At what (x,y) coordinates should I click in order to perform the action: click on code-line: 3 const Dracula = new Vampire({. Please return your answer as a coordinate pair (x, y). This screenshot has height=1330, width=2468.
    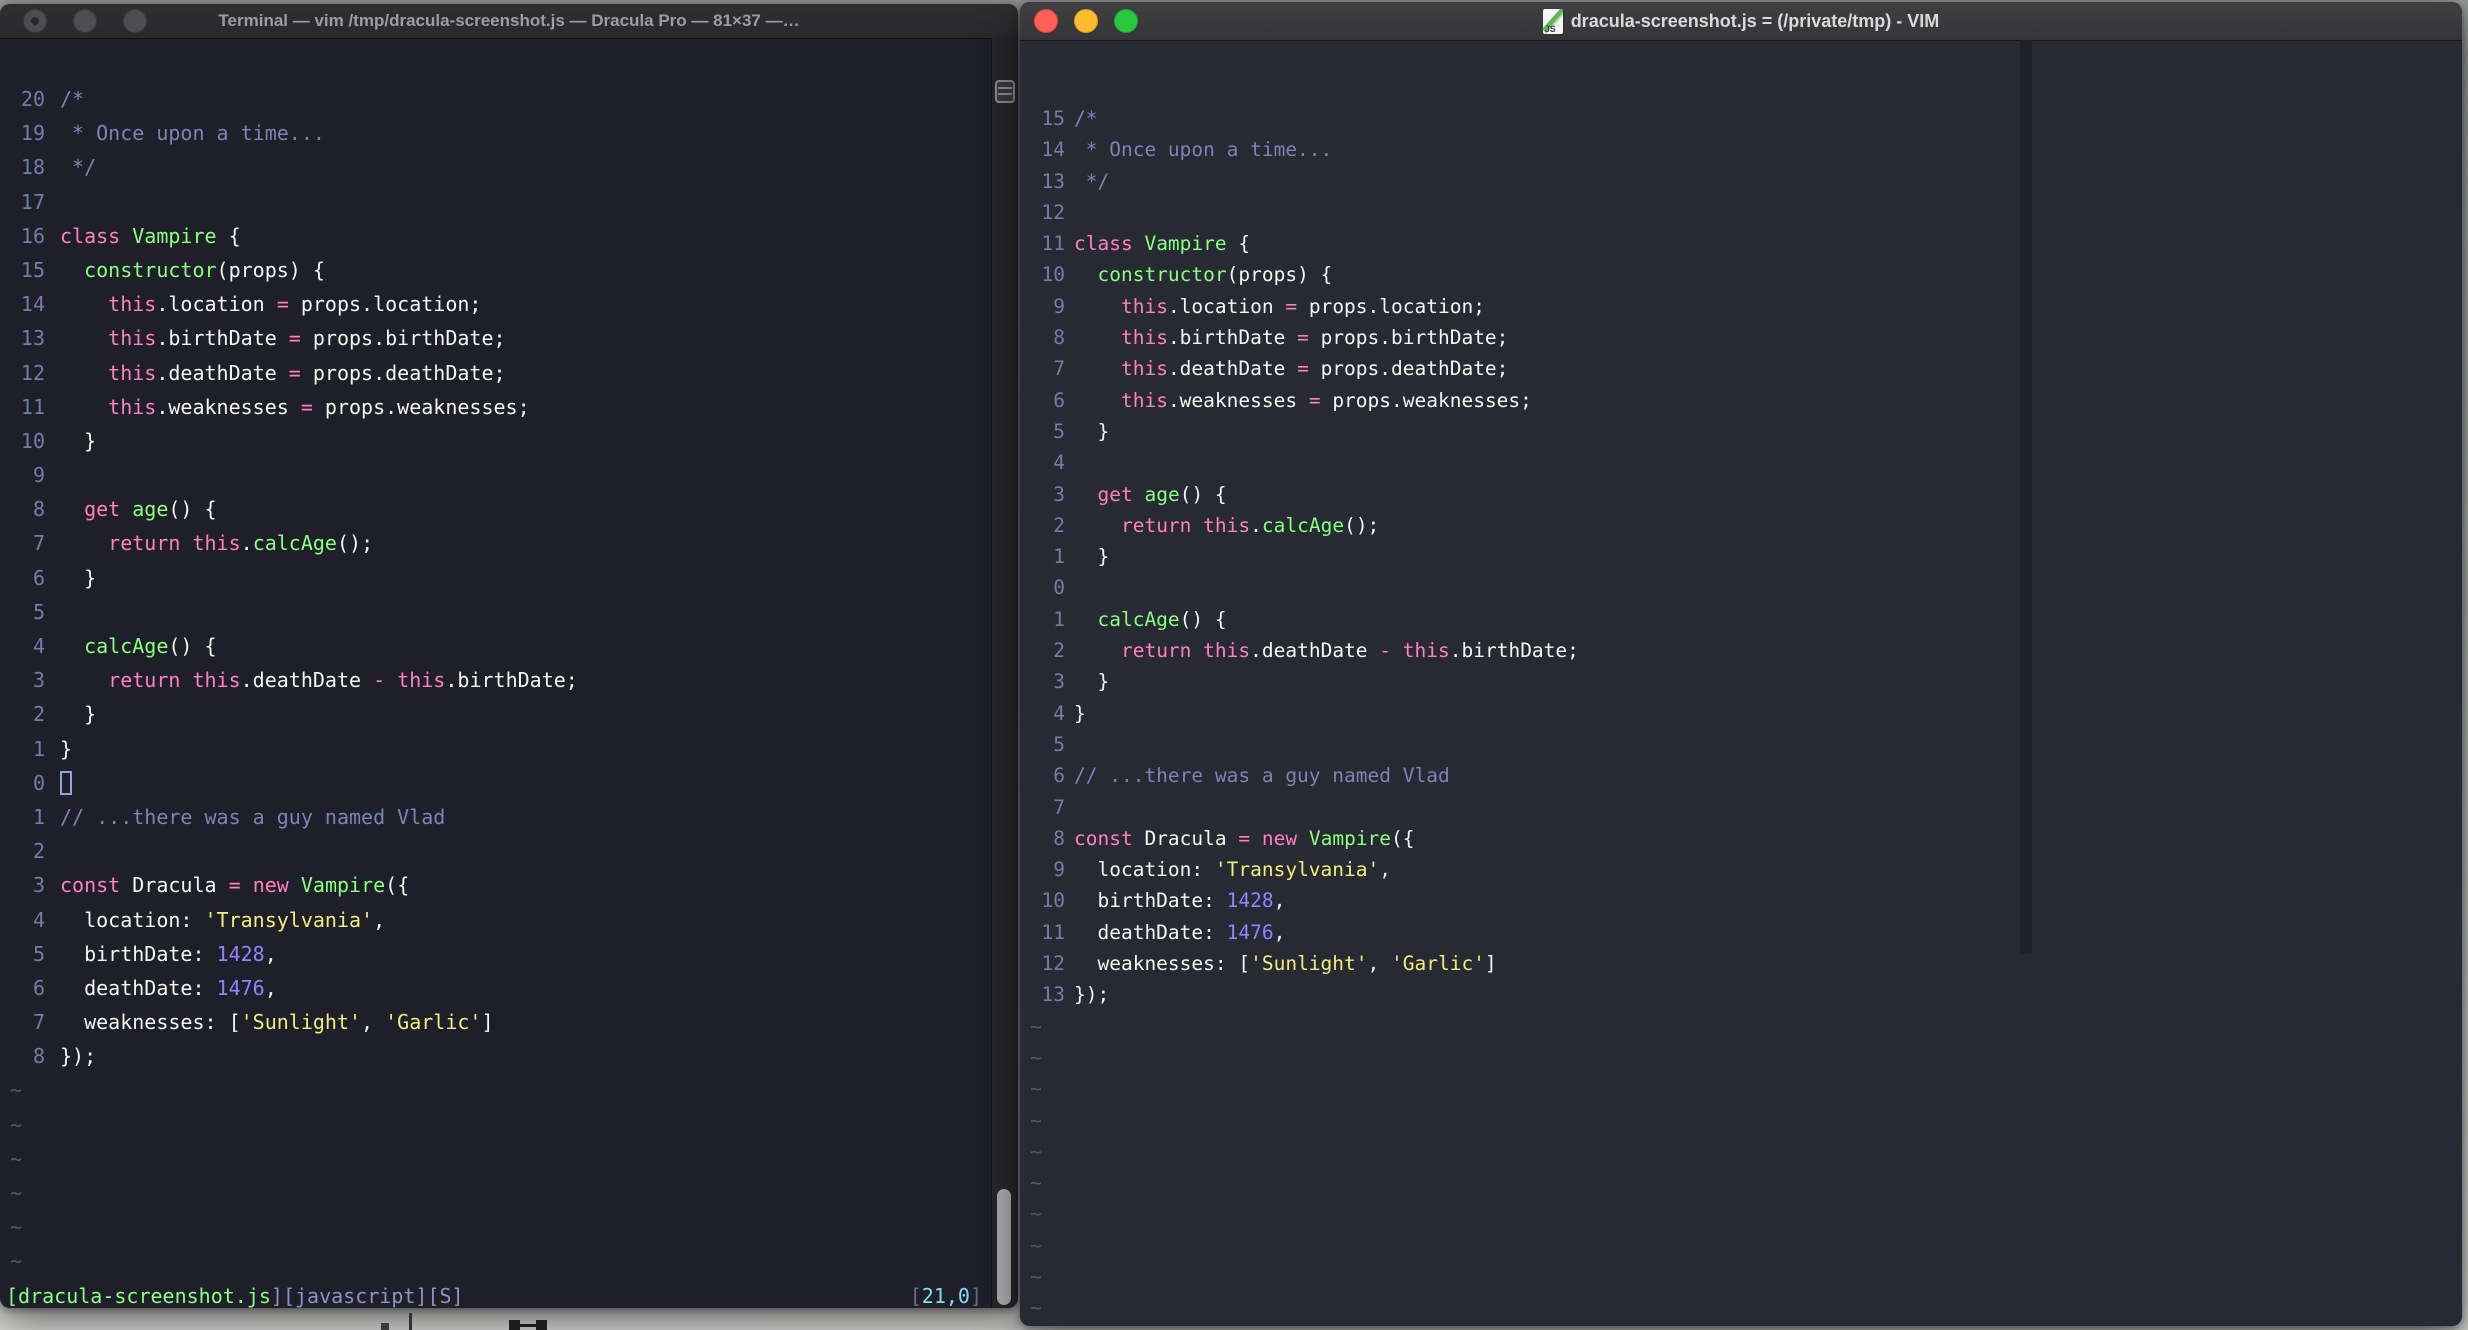
    Looking at the image, I should click on (509, 885).